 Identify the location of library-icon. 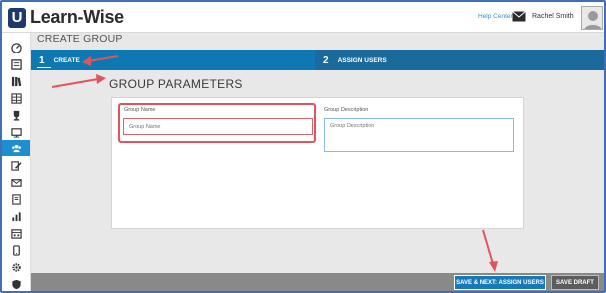
(16, 81).